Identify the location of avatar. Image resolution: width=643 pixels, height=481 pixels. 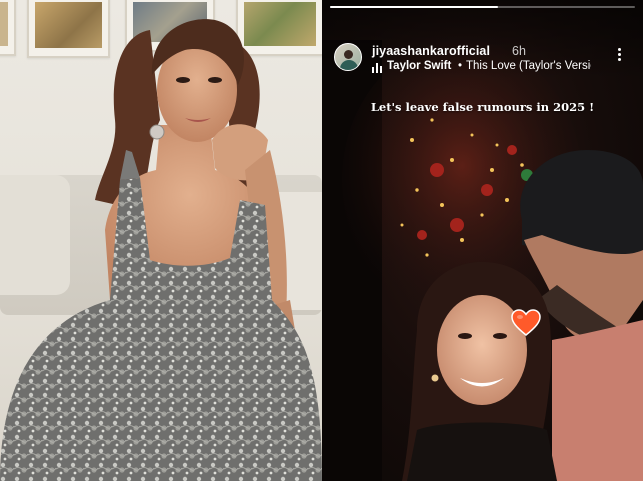
(348, 57).